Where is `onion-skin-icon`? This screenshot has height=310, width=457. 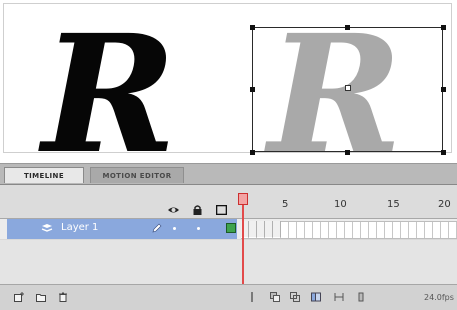 onion-skin-icon is located at coordinates (275, 297).